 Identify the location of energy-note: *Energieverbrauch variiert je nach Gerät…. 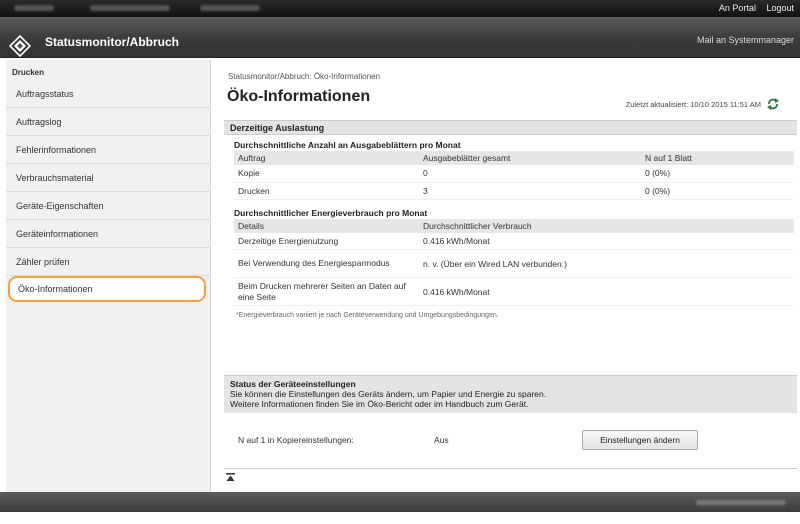
(367, 315).